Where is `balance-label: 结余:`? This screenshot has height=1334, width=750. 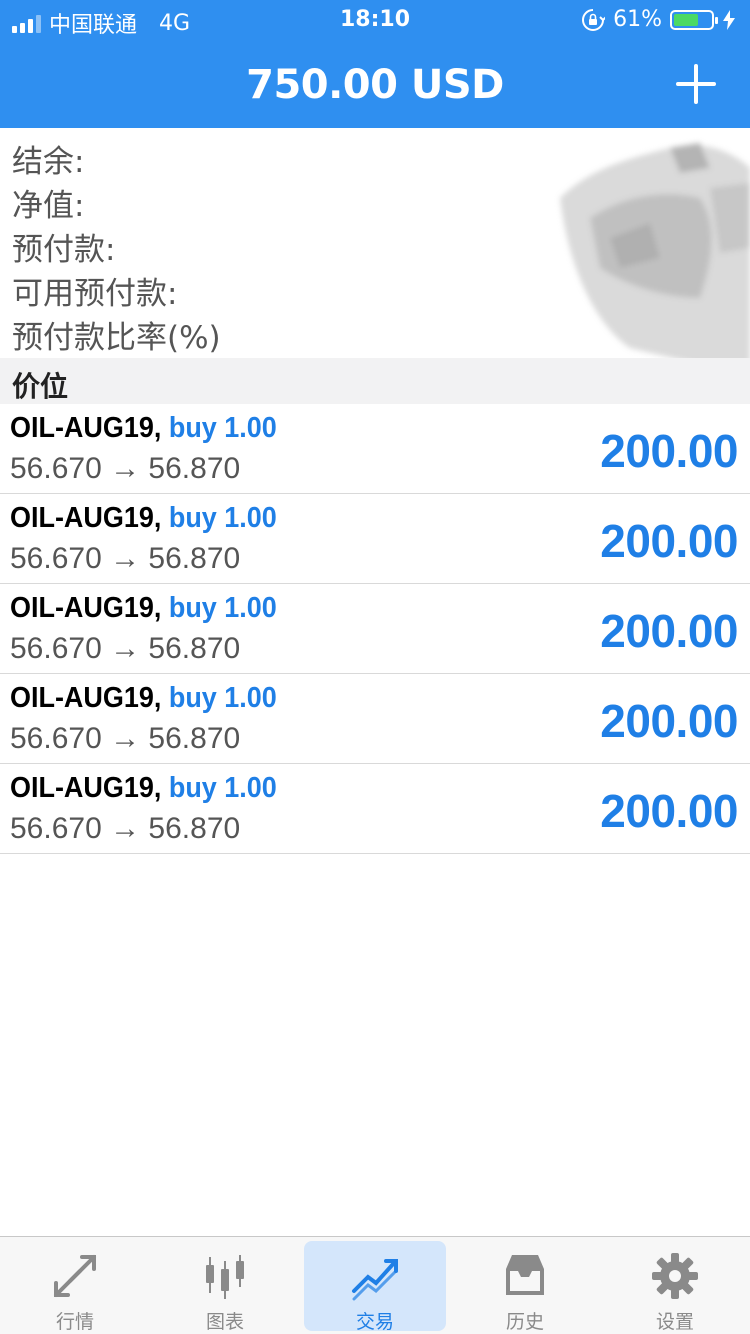 balance-label: 结余: is located at coordinates (48, 162).